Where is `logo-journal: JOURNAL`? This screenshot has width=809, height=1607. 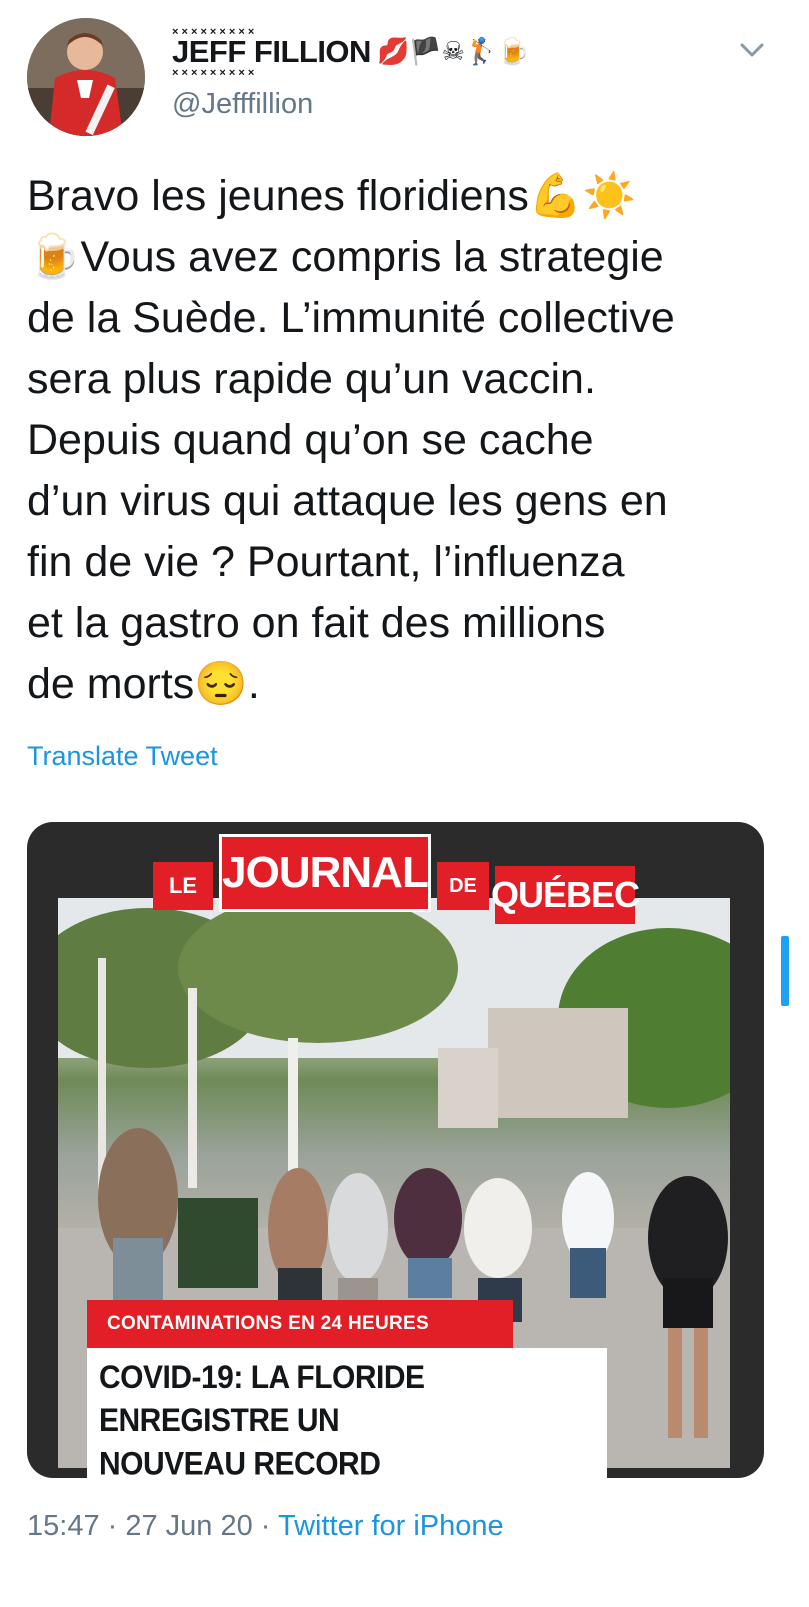 logo-journal: JOURNAL is located at coordinates (325, 873).